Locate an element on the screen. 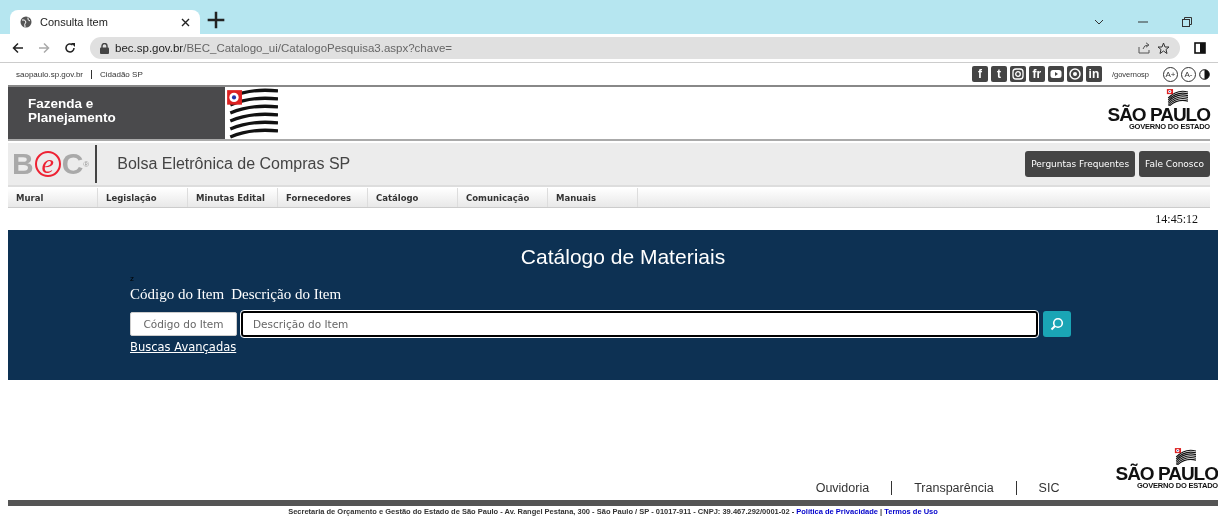  social-icon: in is located at coordinates (1093, 74).